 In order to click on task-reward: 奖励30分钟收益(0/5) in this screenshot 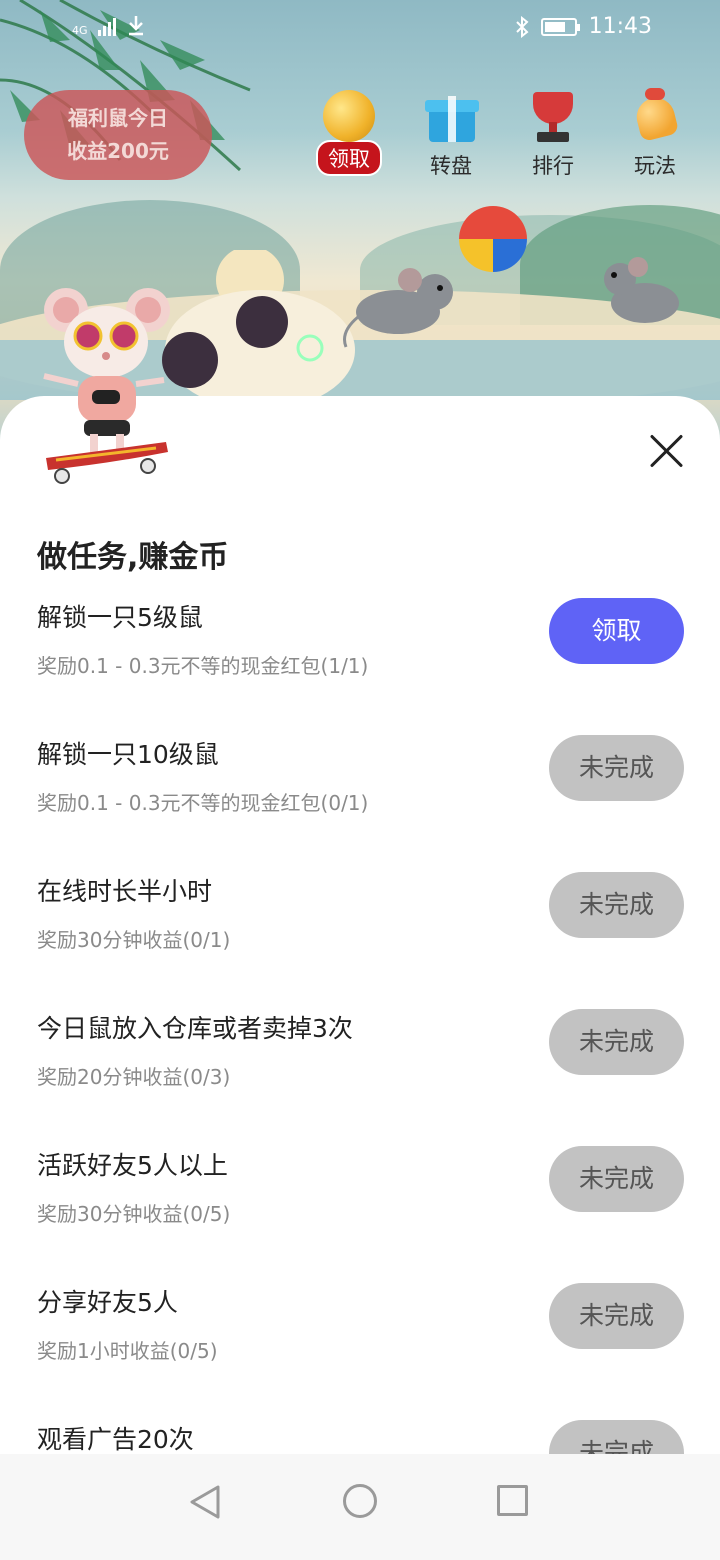, I will do `click(134, 1214)`.